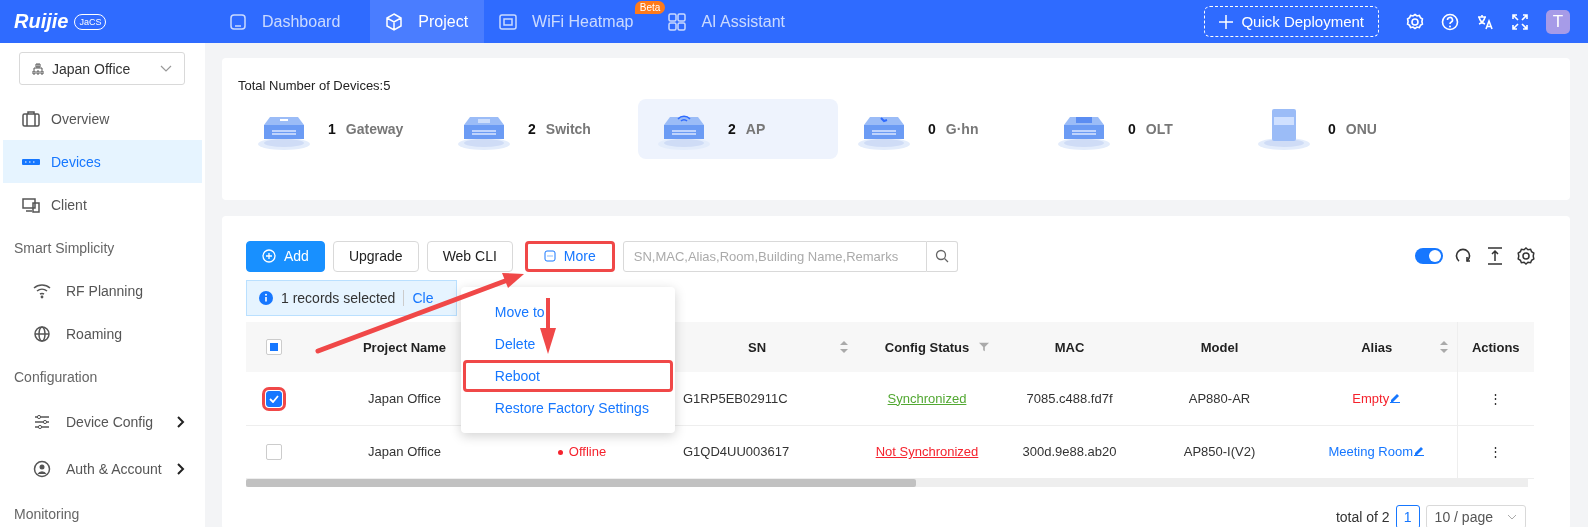 The width and height of the screenshot is (1588, 527). What do you see at coordinates (274, 347) in the screenshot?
I see `select-all-checkbox` at bounding box center [274, 347].